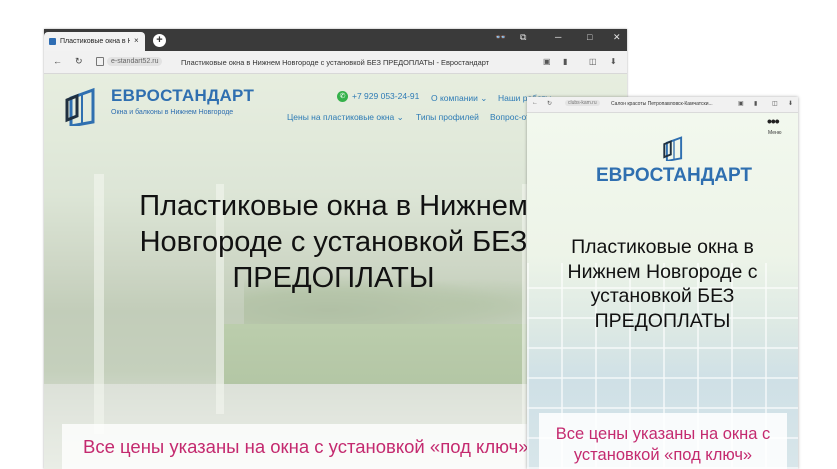 The width and height of the screenshot is (837, 469). Describe the element at coordinates (345, 117) in the screenshot. I see `nav-item-prices: Цены на пластиковые окна ⌄` at that location.